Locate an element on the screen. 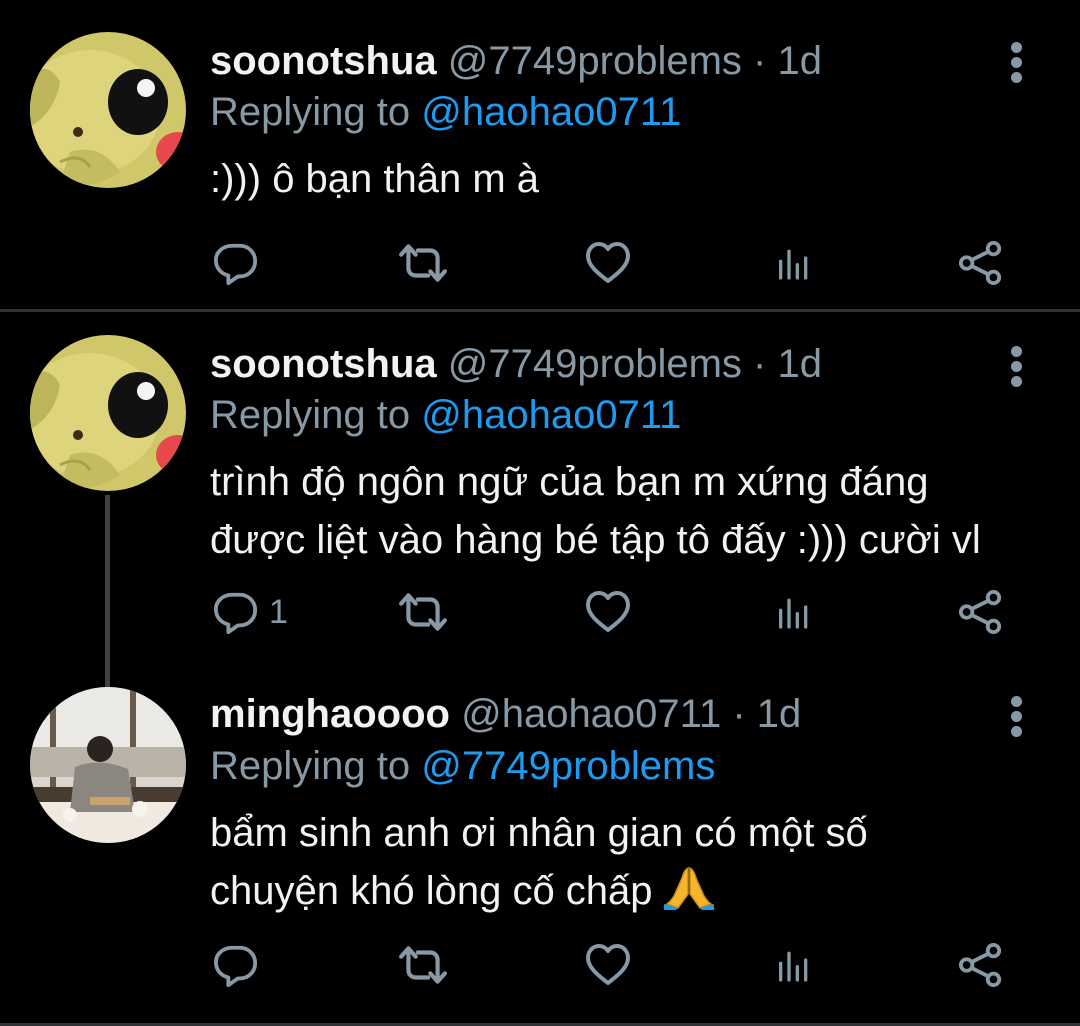  reply-button: 1 is located at coordinates (250, 612).